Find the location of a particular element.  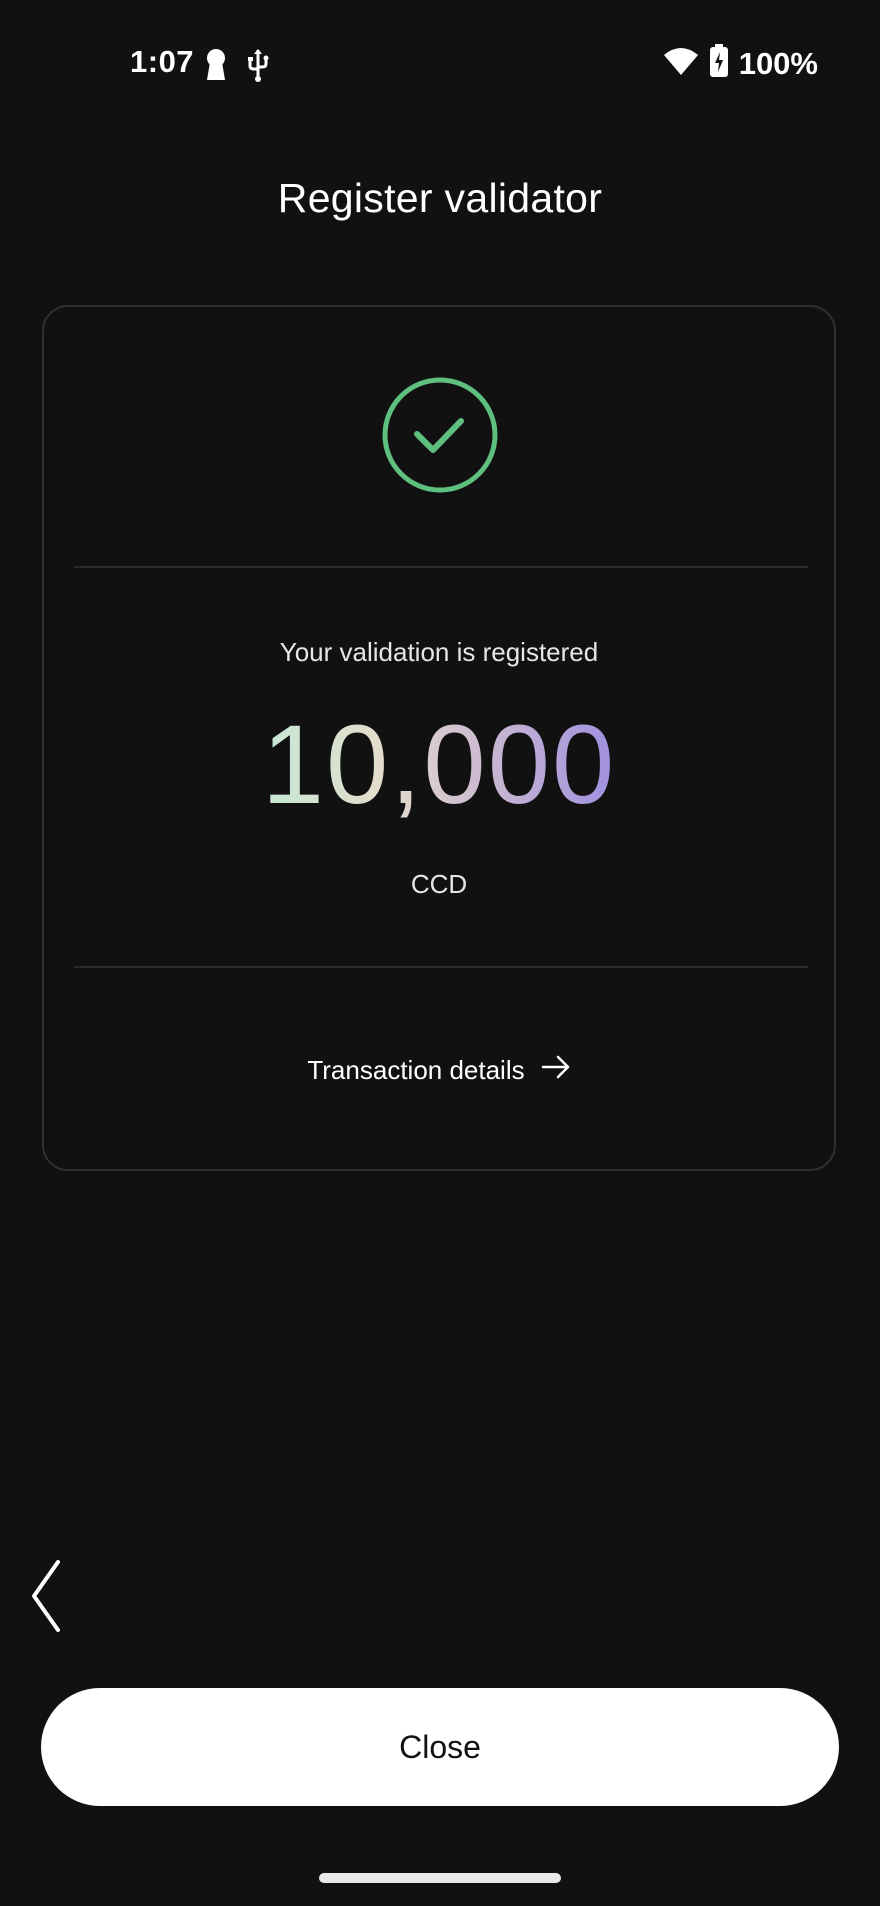

usb-icon is located at coordinates (258, 67).